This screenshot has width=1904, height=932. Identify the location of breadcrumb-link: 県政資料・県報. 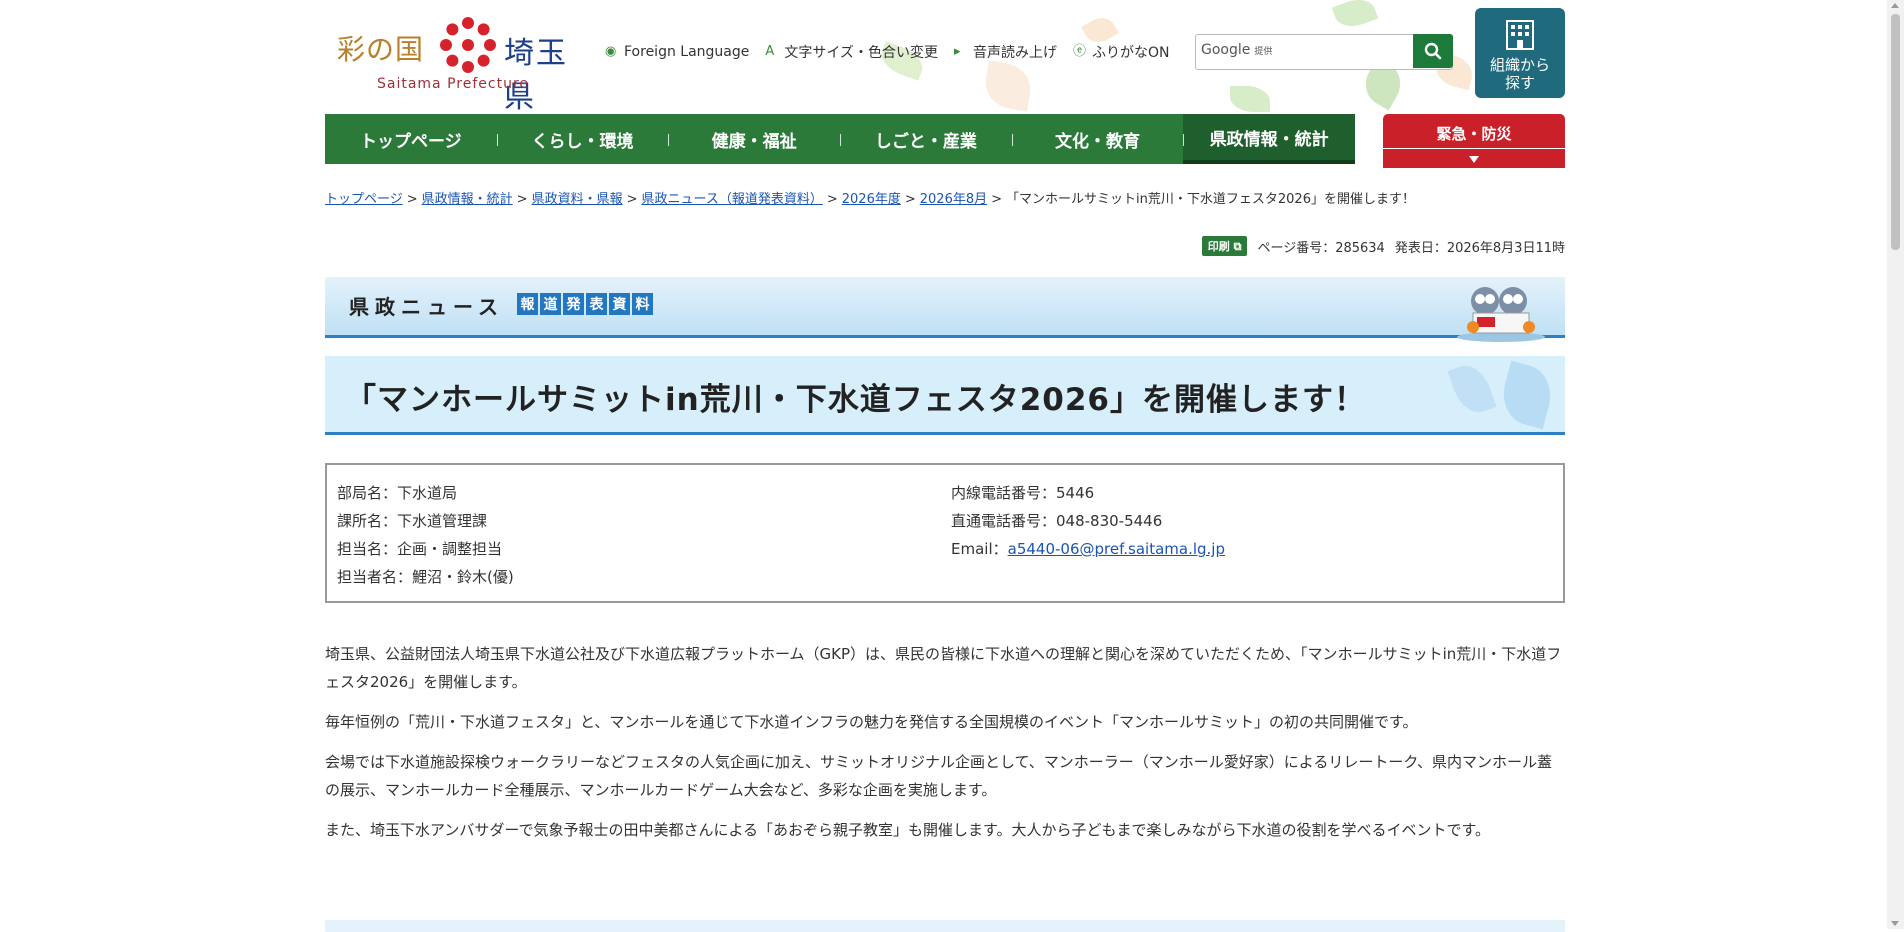
(577, 199).